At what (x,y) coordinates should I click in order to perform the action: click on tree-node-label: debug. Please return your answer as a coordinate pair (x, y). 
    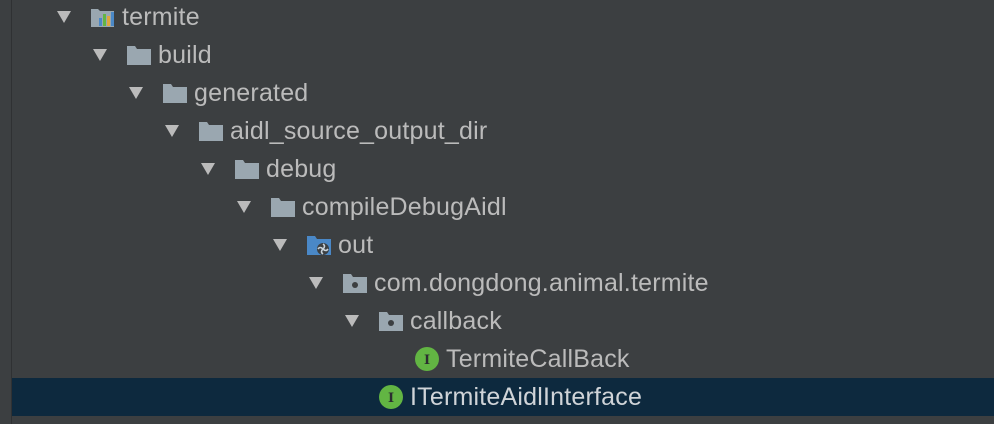
    Looking at the image, I should click on (301, 169).